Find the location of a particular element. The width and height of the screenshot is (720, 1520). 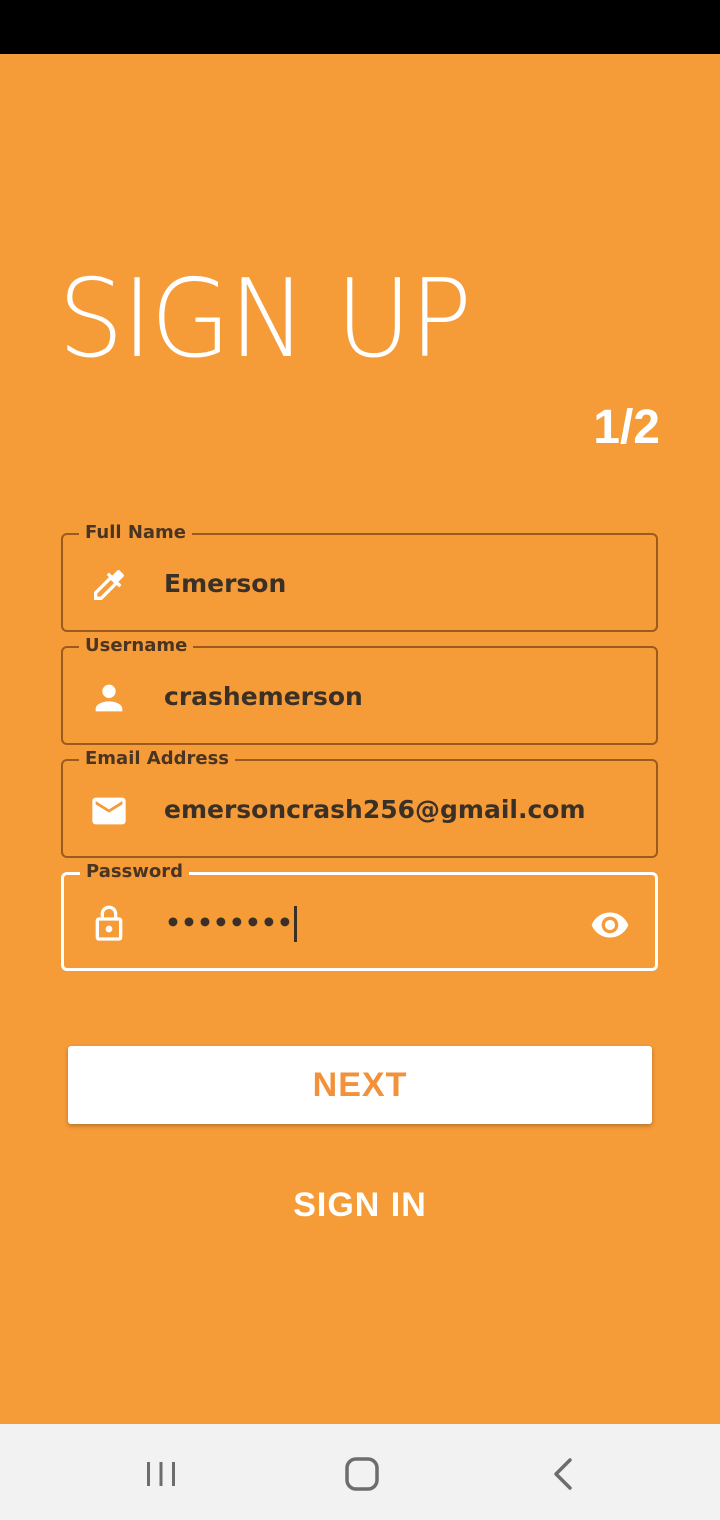

pen-icon is located at coordinates (109, 585).